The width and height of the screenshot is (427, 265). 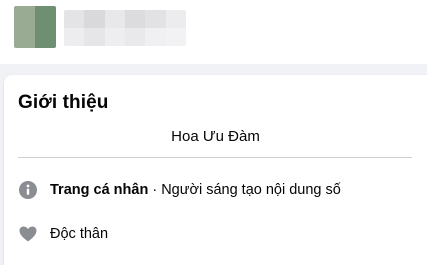 I want to click on info-icon, so click(x=28, y=190).